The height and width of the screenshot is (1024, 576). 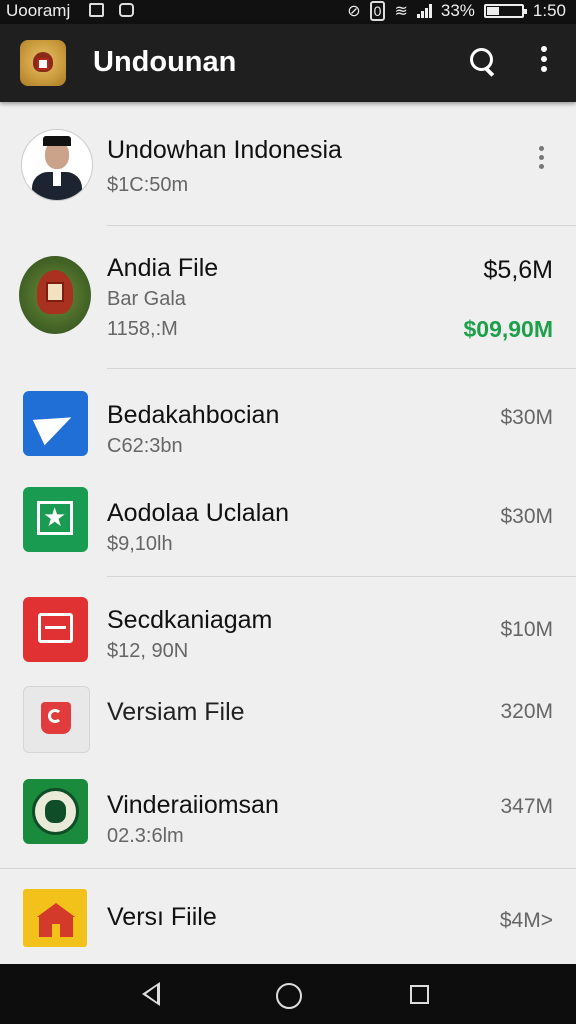 I want to click on item-title: Versiam File, so click(x=176, y=712).